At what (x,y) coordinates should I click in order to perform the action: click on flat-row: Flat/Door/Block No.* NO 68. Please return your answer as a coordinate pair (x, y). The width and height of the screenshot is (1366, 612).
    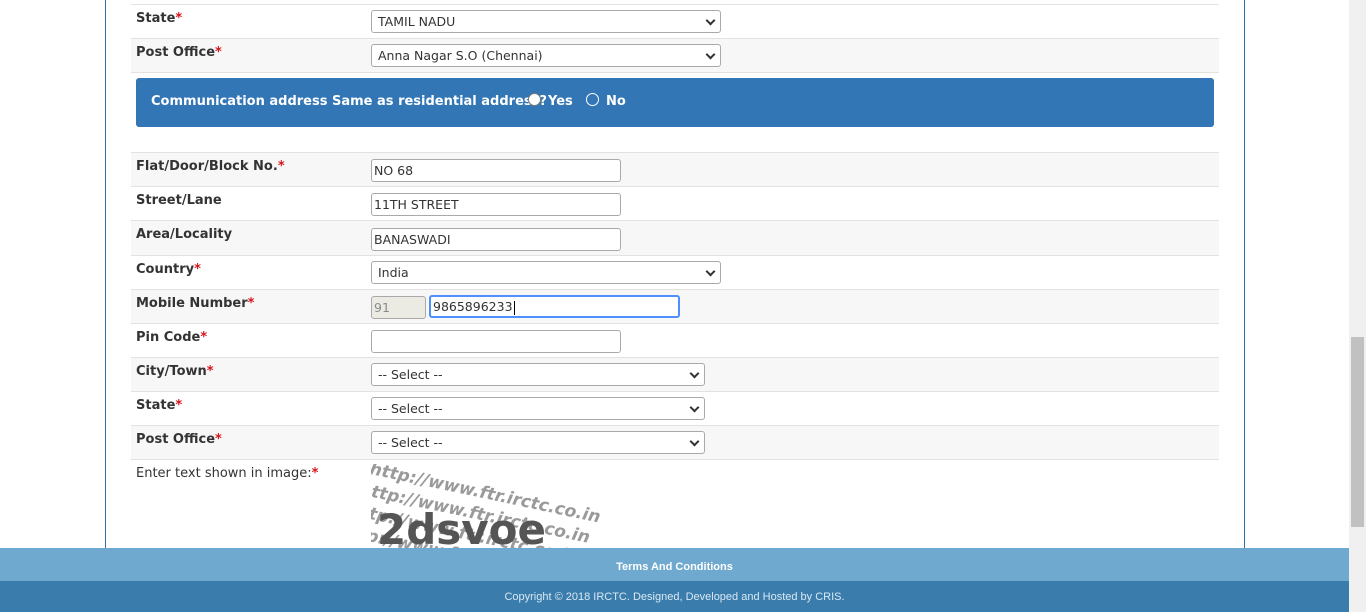
    Looking at the image, I should click on (675, 169).